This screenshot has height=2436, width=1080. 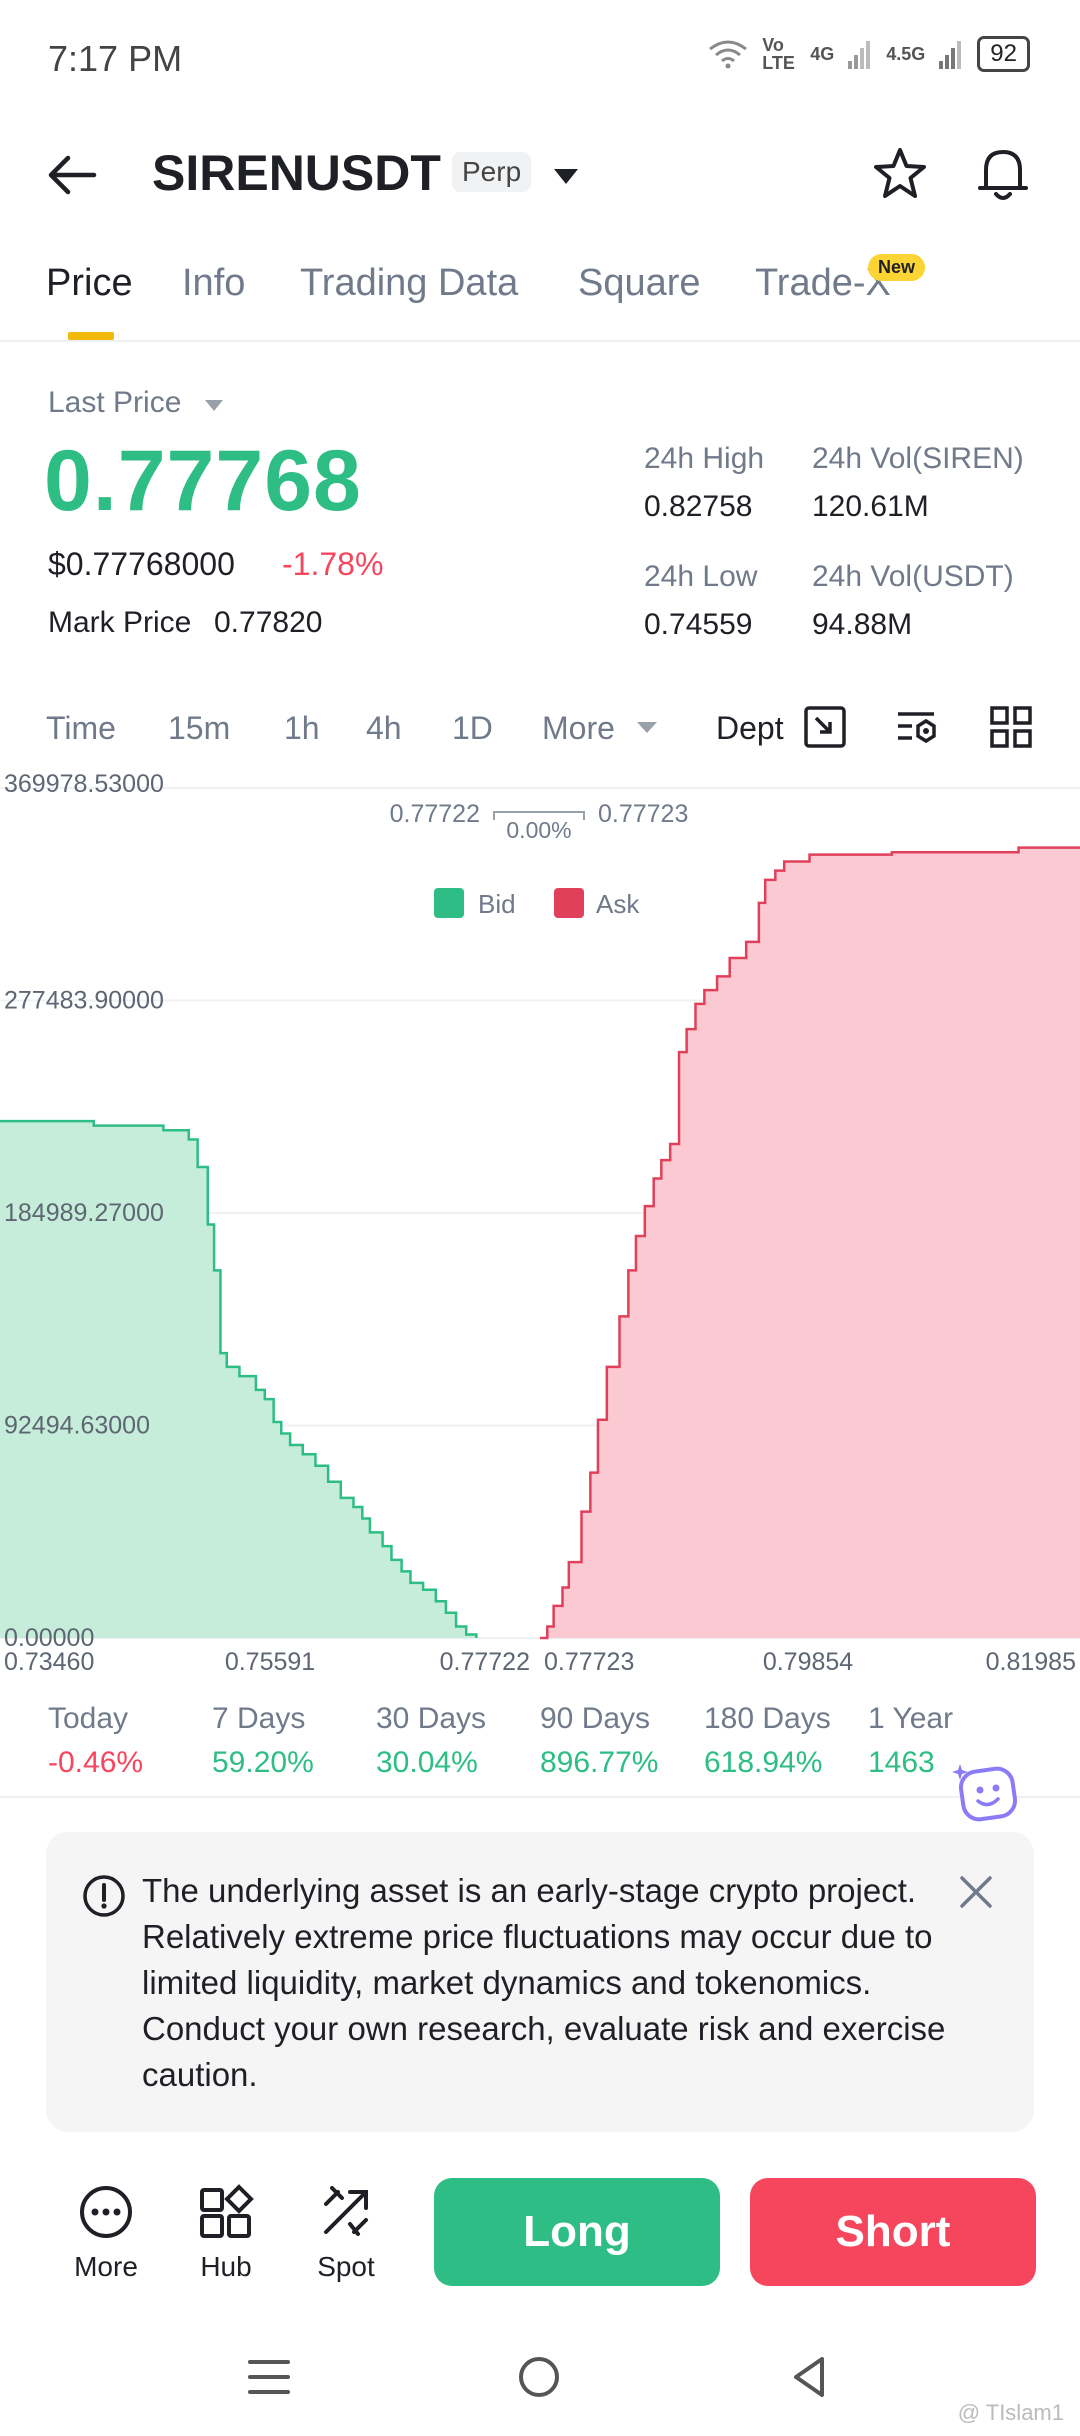 I want to click on x-tick-label: 0.77723, so click(x=589, y=1662).